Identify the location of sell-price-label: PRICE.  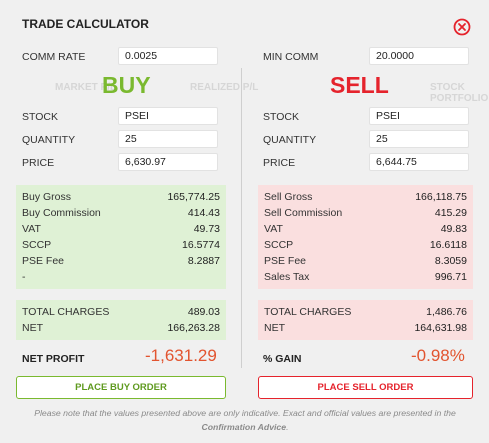
(279, 163).